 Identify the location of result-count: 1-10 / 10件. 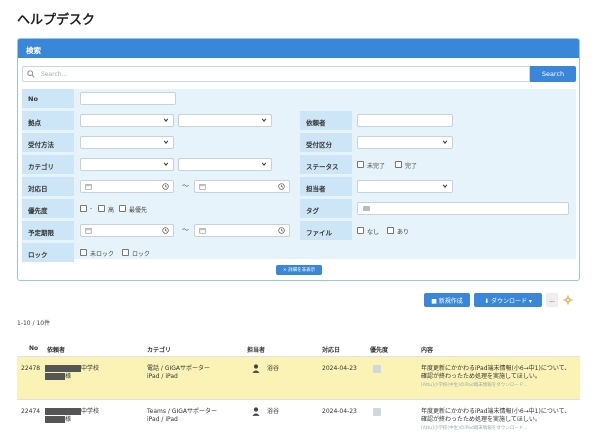
(34, 323).